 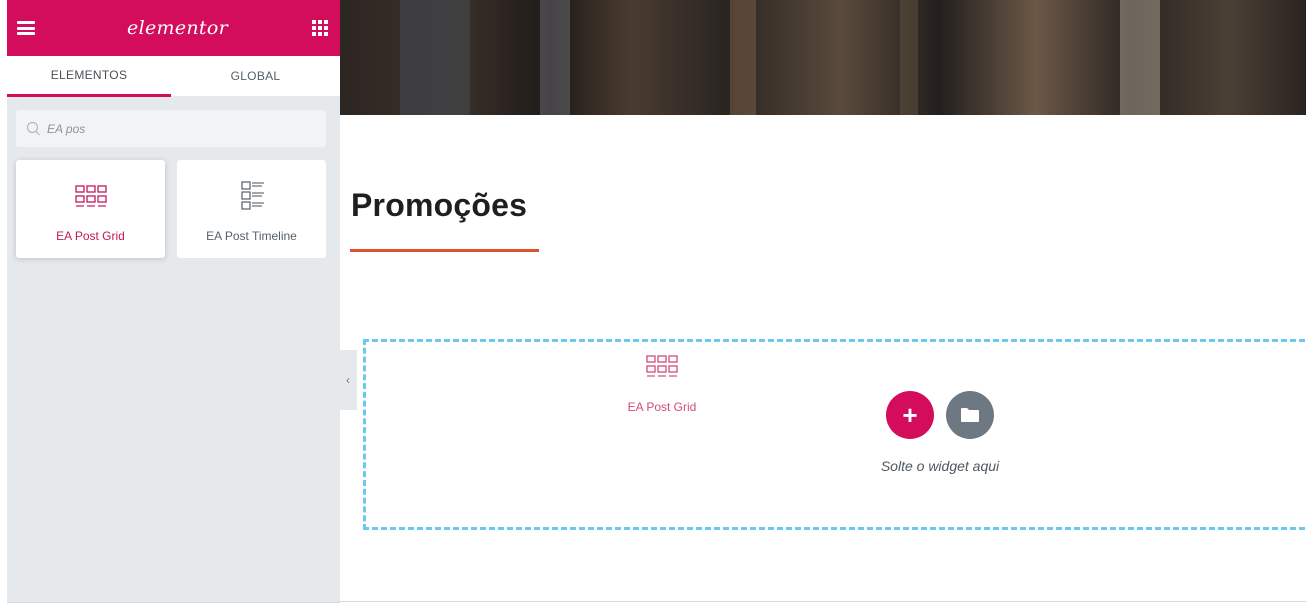 I want to click on add-section-button: +, so click(x=910, y=415).